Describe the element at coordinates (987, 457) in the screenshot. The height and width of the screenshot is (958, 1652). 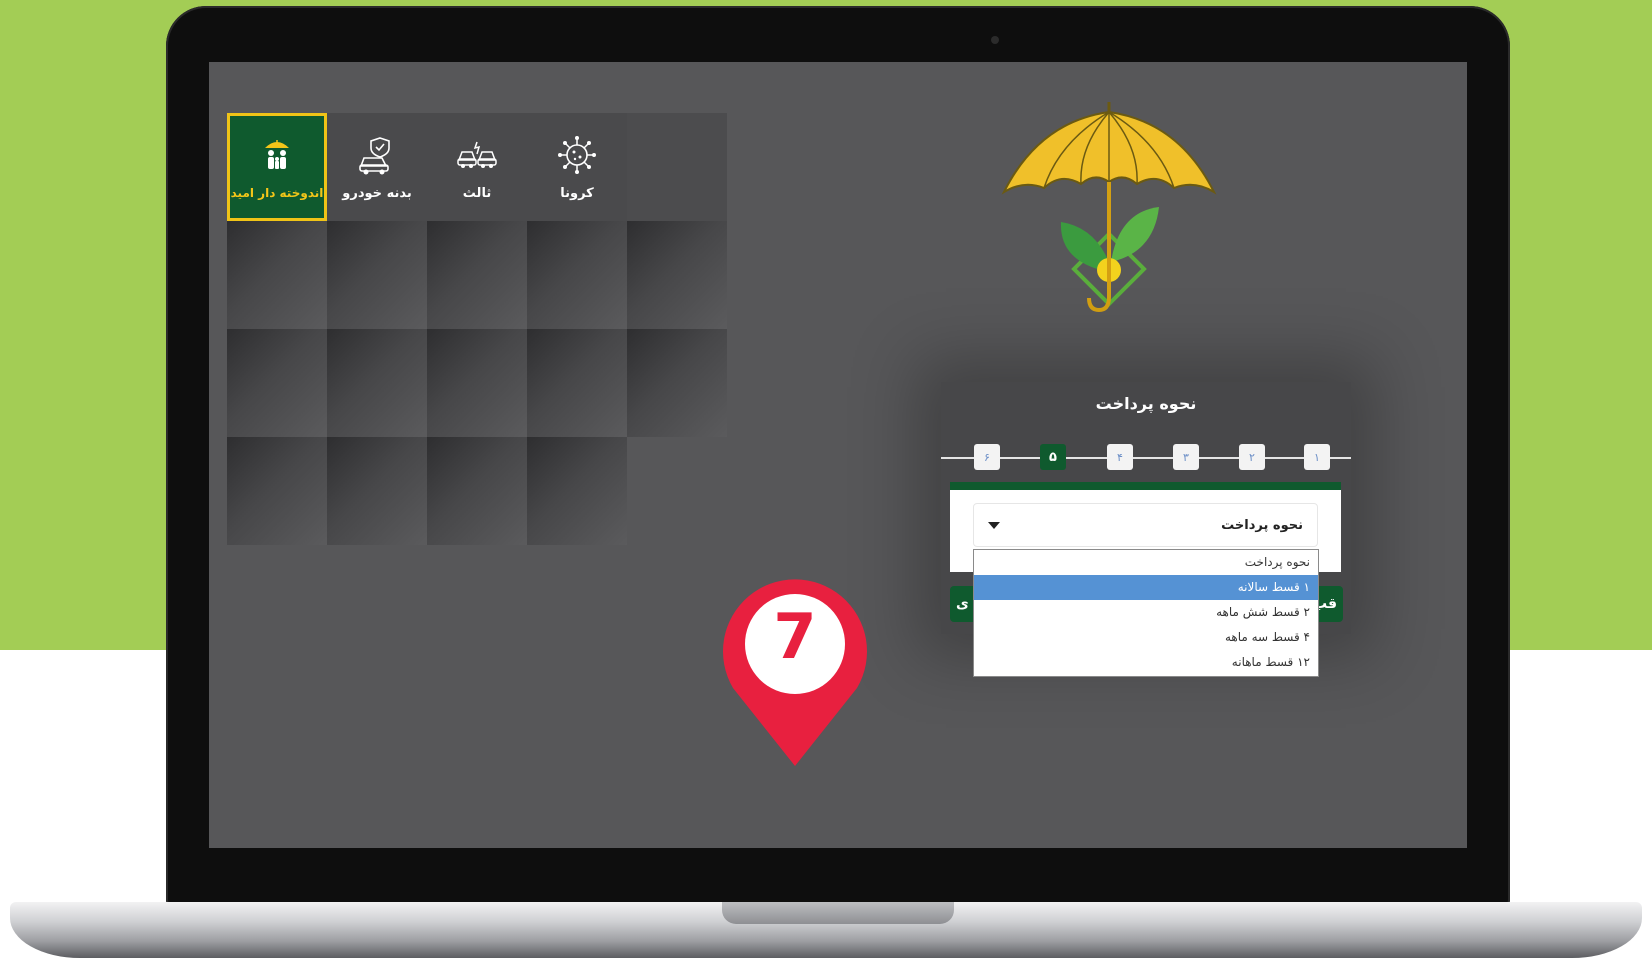
I see `step-6: ۶` at that location.